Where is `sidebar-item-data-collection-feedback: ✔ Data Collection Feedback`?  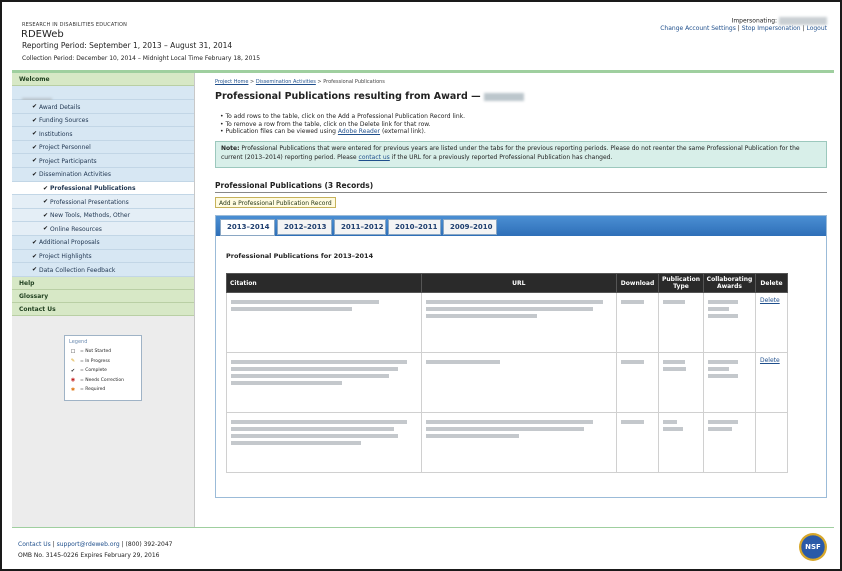 sidebar-item-data-collection-feedback: ✔ Data Collection Feedback is located at coordinates (103, 270).